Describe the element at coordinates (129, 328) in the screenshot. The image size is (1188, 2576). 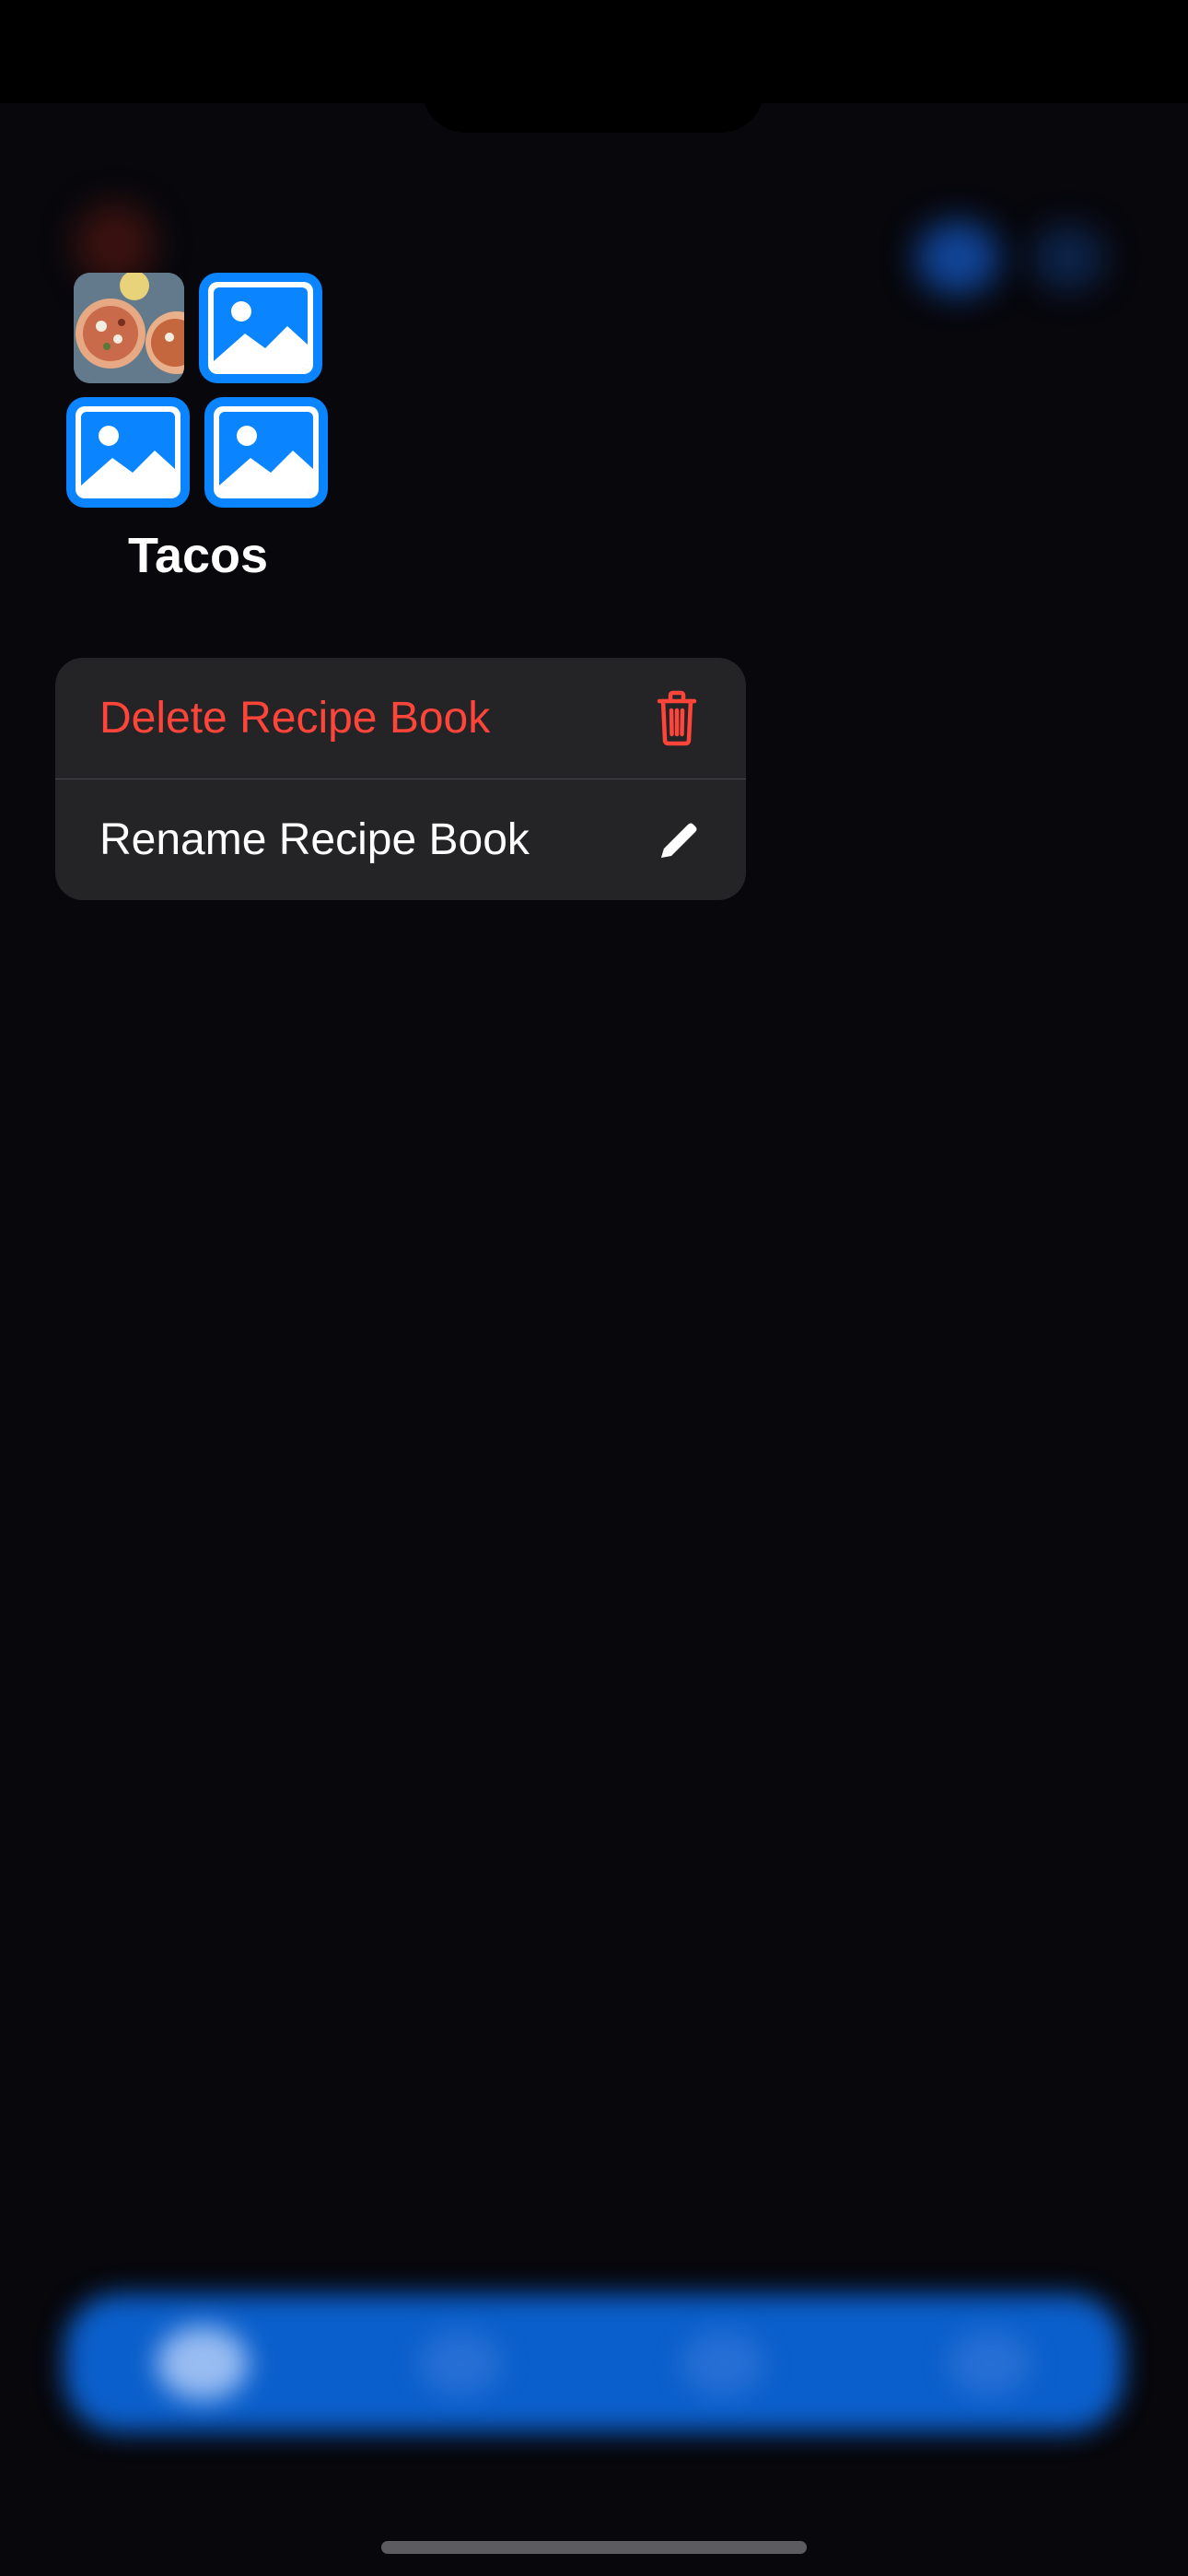
I see `taco-photo-thumbnail` at that location.